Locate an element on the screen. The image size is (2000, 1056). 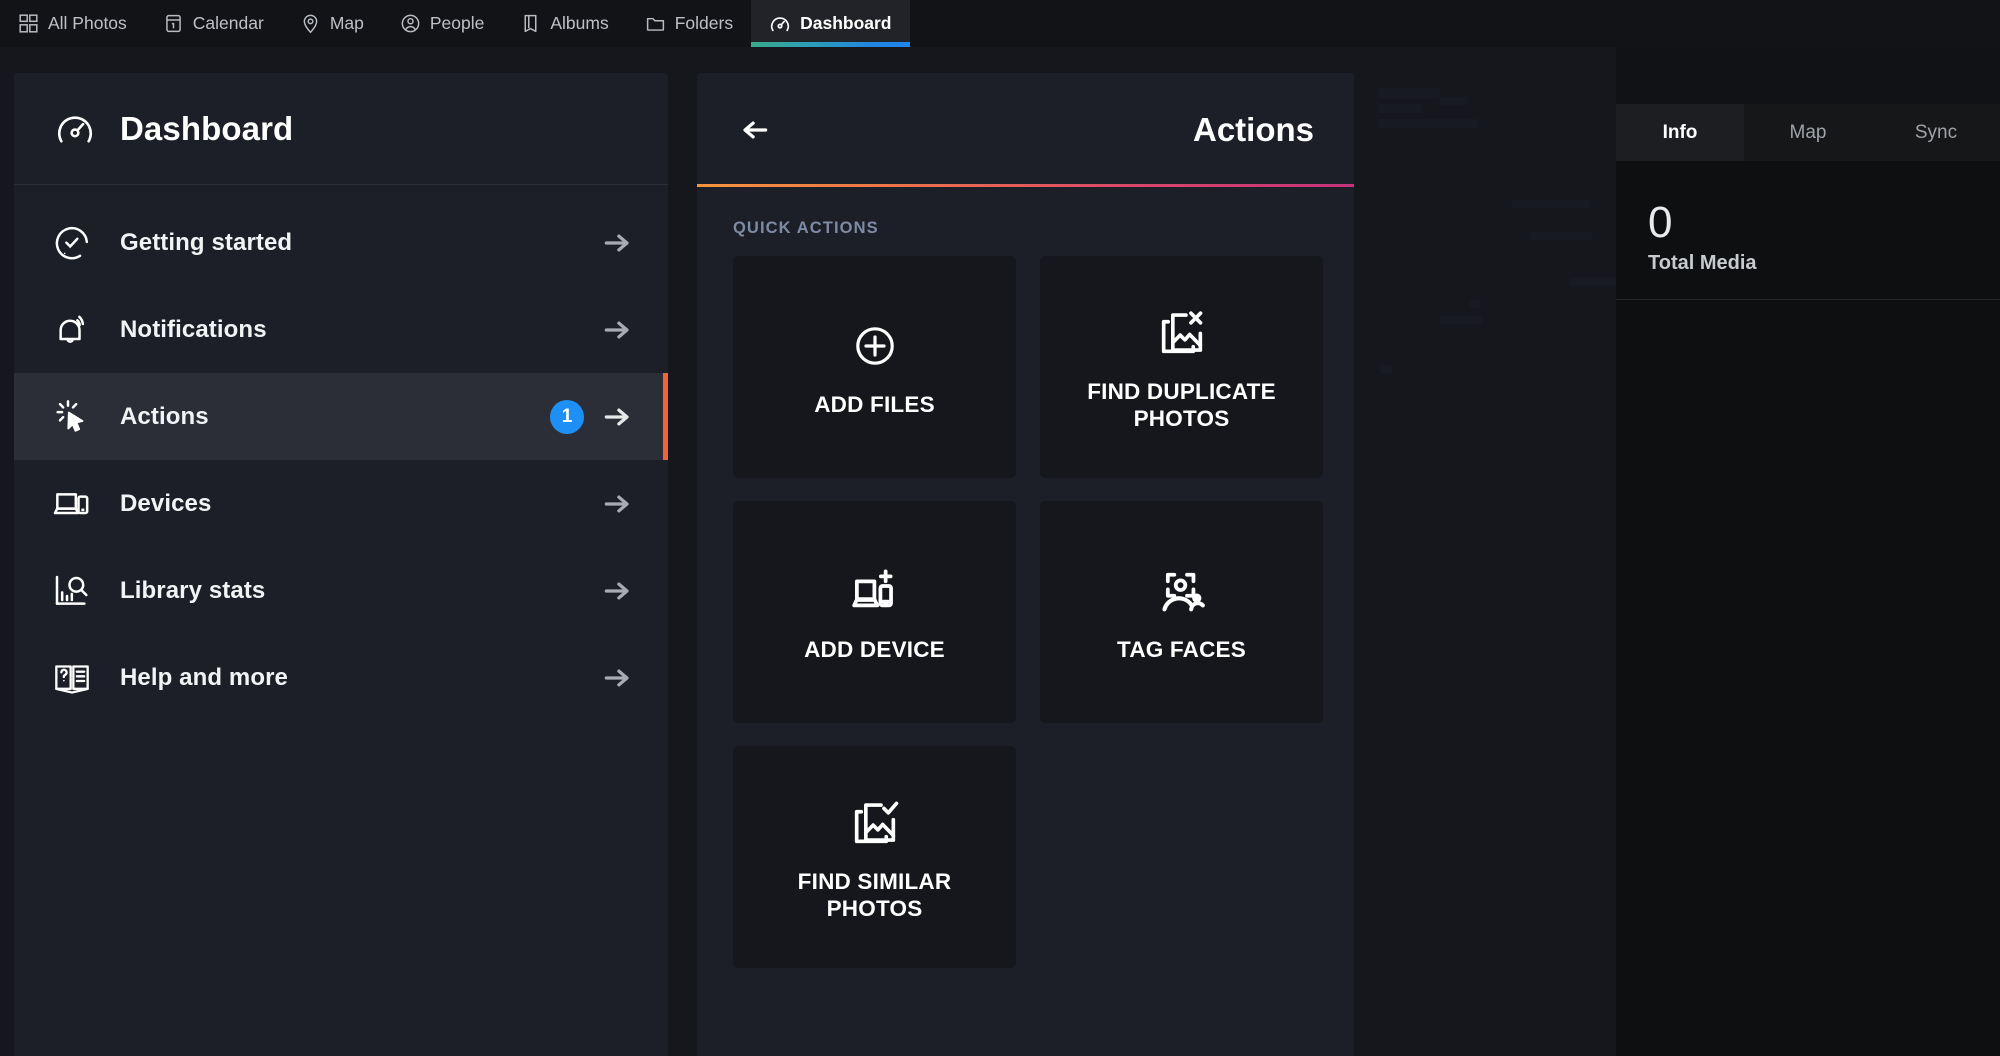
dashboard-panel-header: Dashboard is located at coordinates (341, 129).